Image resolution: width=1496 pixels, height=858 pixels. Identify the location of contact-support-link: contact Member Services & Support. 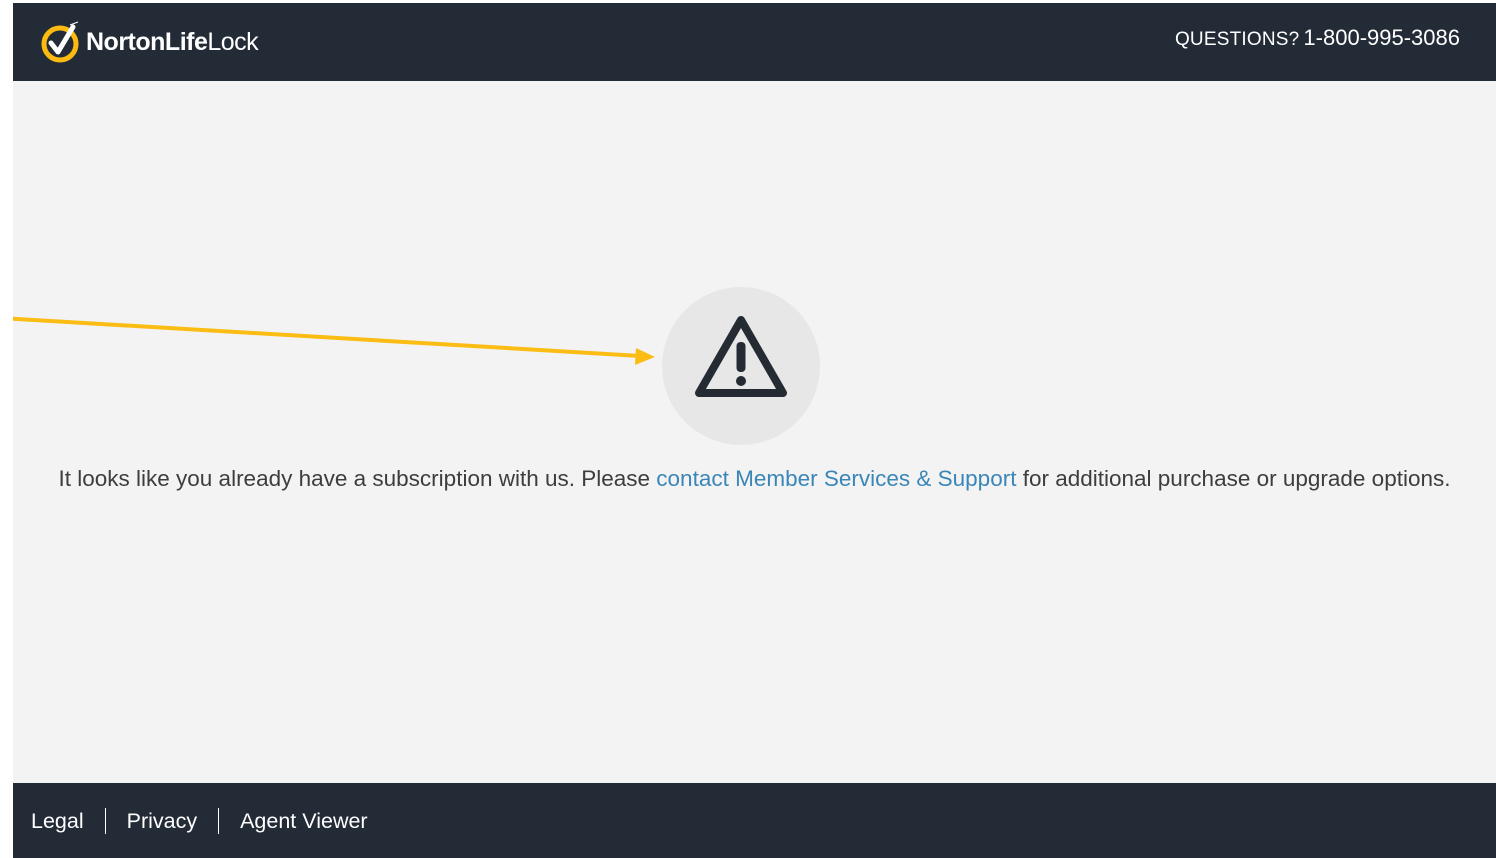
(836, 478).